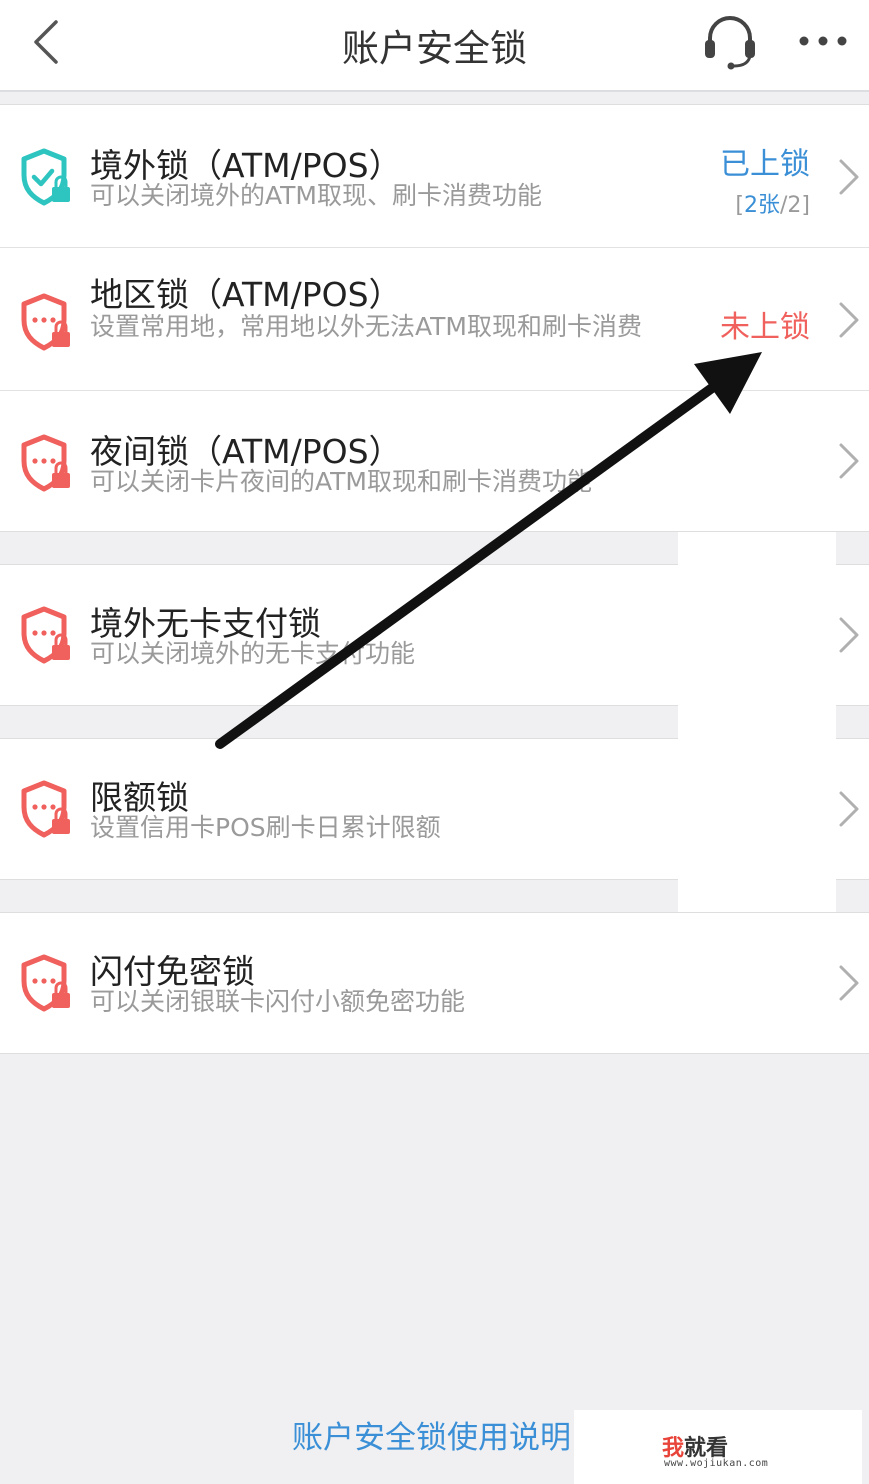 The height and width of the screenshot is (1484, 869). Describe the element at coordinates (431, 1434) in the screenshot. I see `usage-instructions-link: 账户安全锁使用说明` at that location.